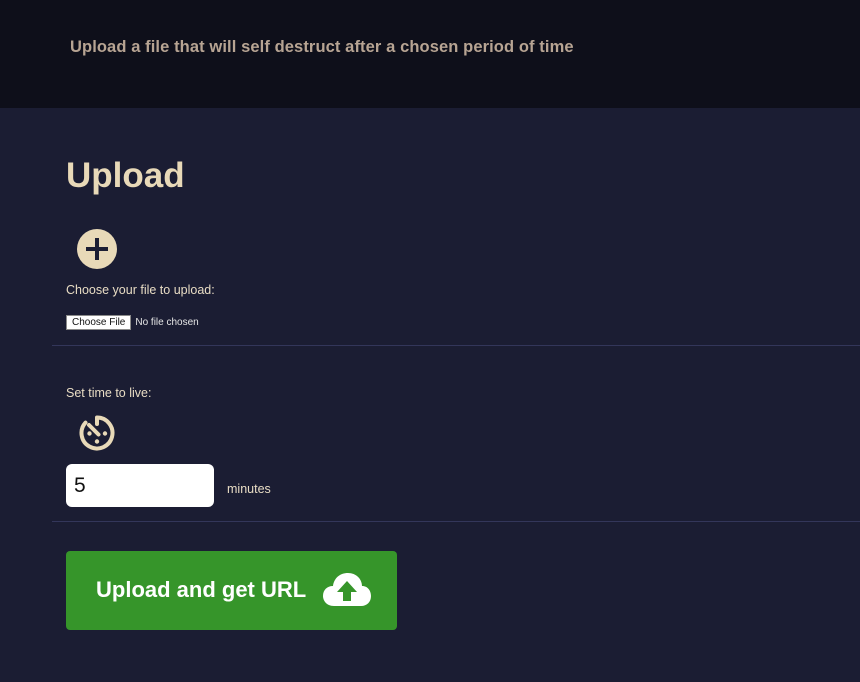 The width and height of the screenshot is (860, 682). What do you see at coordinates (249, 489) in the screenshot?
I see `ttl-unit-label: minutes` at bounding box center [249, 489].